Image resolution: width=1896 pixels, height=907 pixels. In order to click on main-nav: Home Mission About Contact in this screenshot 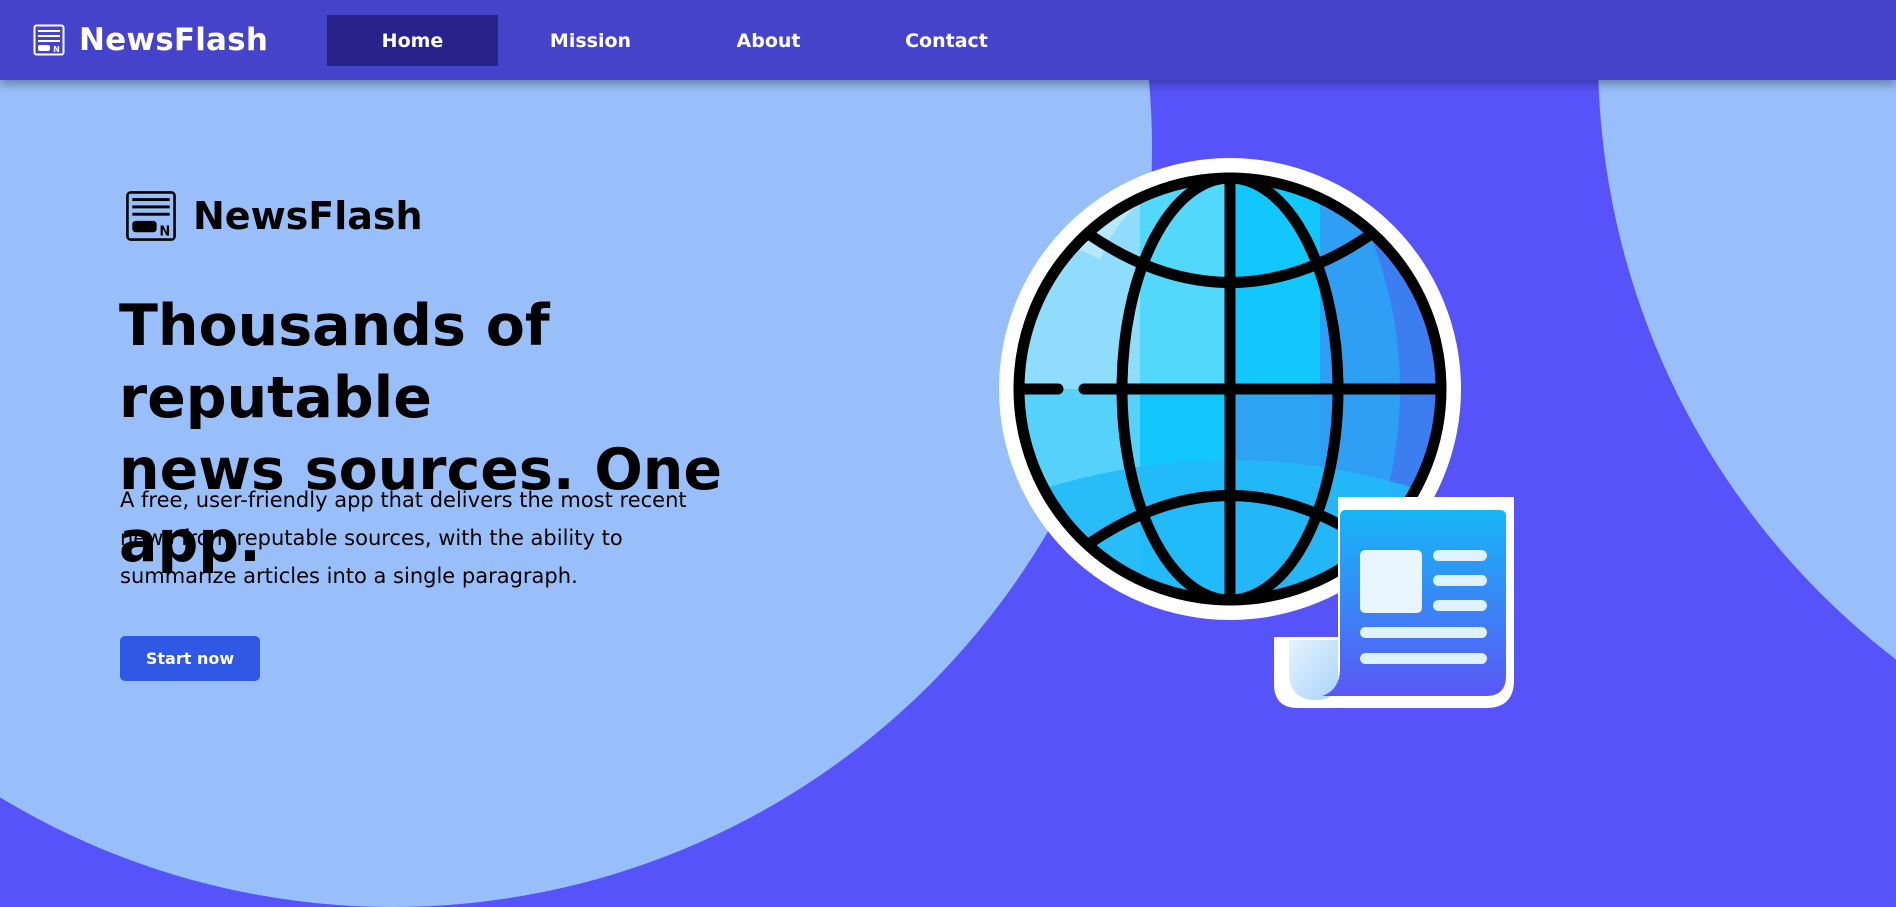, I will do `click(683, 40)`.